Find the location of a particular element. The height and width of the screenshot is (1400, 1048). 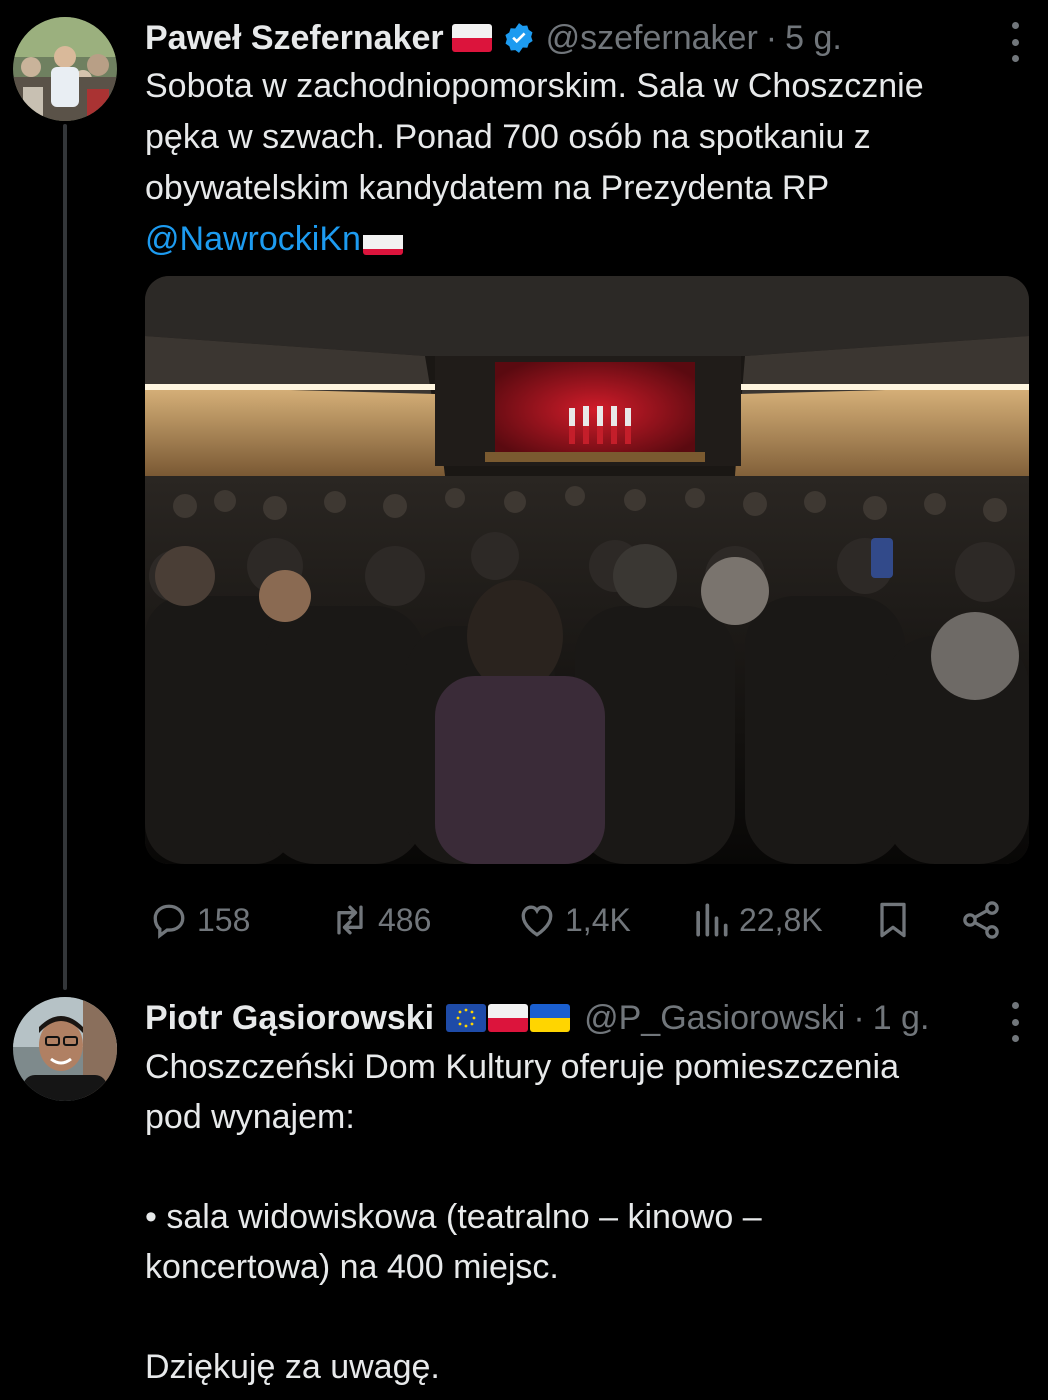

reply-button: 158 is located at coordinates (198, 920).